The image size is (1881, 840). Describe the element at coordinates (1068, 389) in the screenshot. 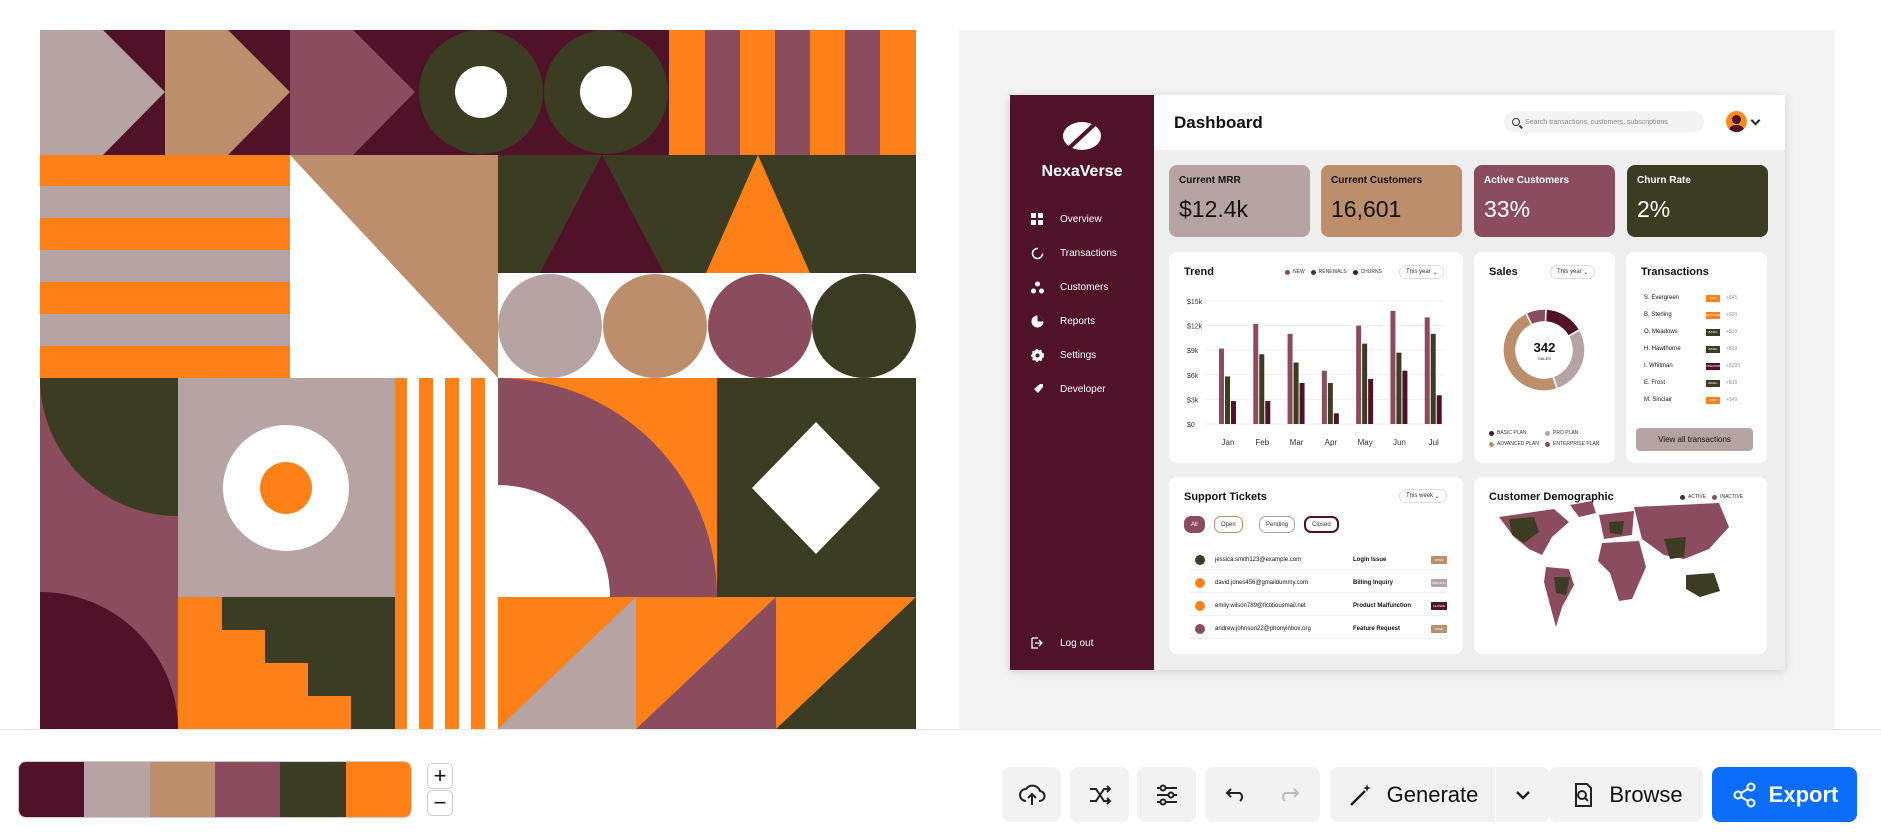

I see `nav-developer: Developer` at that location.